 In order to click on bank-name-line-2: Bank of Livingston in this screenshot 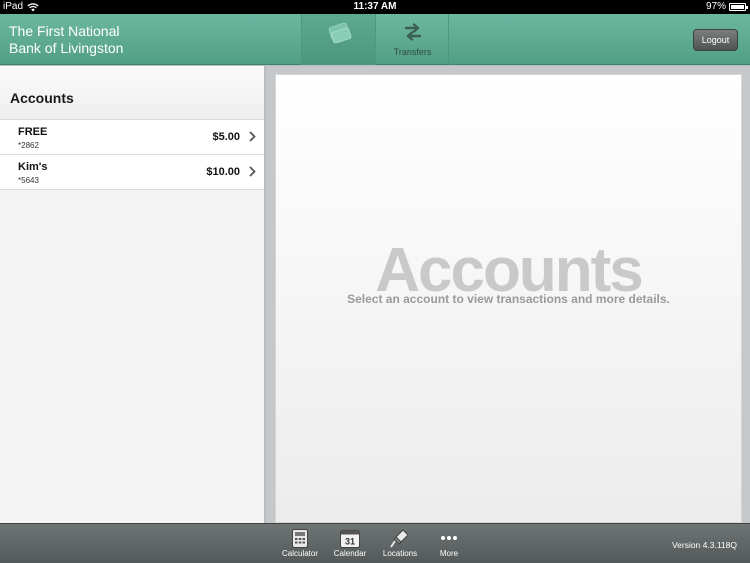, I will do `click(66, 48)`.